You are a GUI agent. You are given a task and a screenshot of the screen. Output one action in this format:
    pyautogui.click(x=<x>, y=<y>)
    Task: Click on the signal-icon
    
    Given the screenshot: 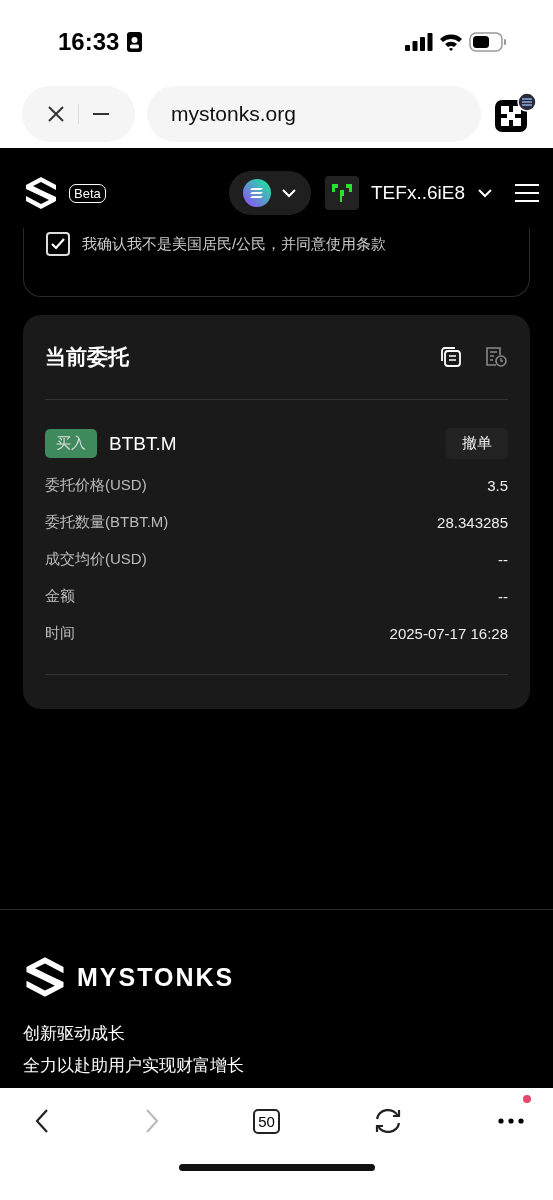 What is the action you would take?
    pyautogui.click(x=419, y=42)
    